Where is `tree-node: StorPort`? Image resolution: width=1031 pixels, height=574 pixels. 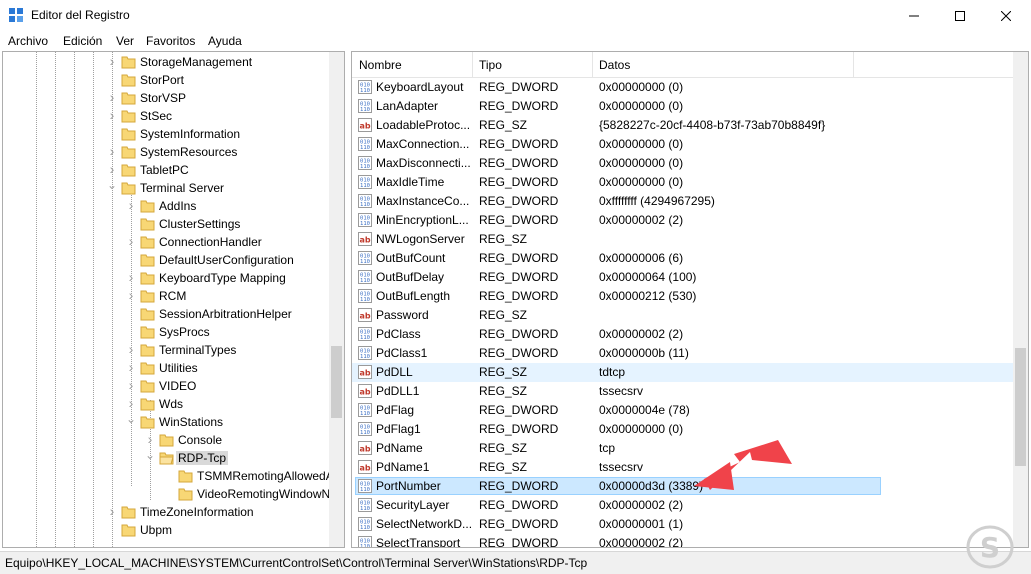
tree-node: StorPort is located at coordinates (166, 80).